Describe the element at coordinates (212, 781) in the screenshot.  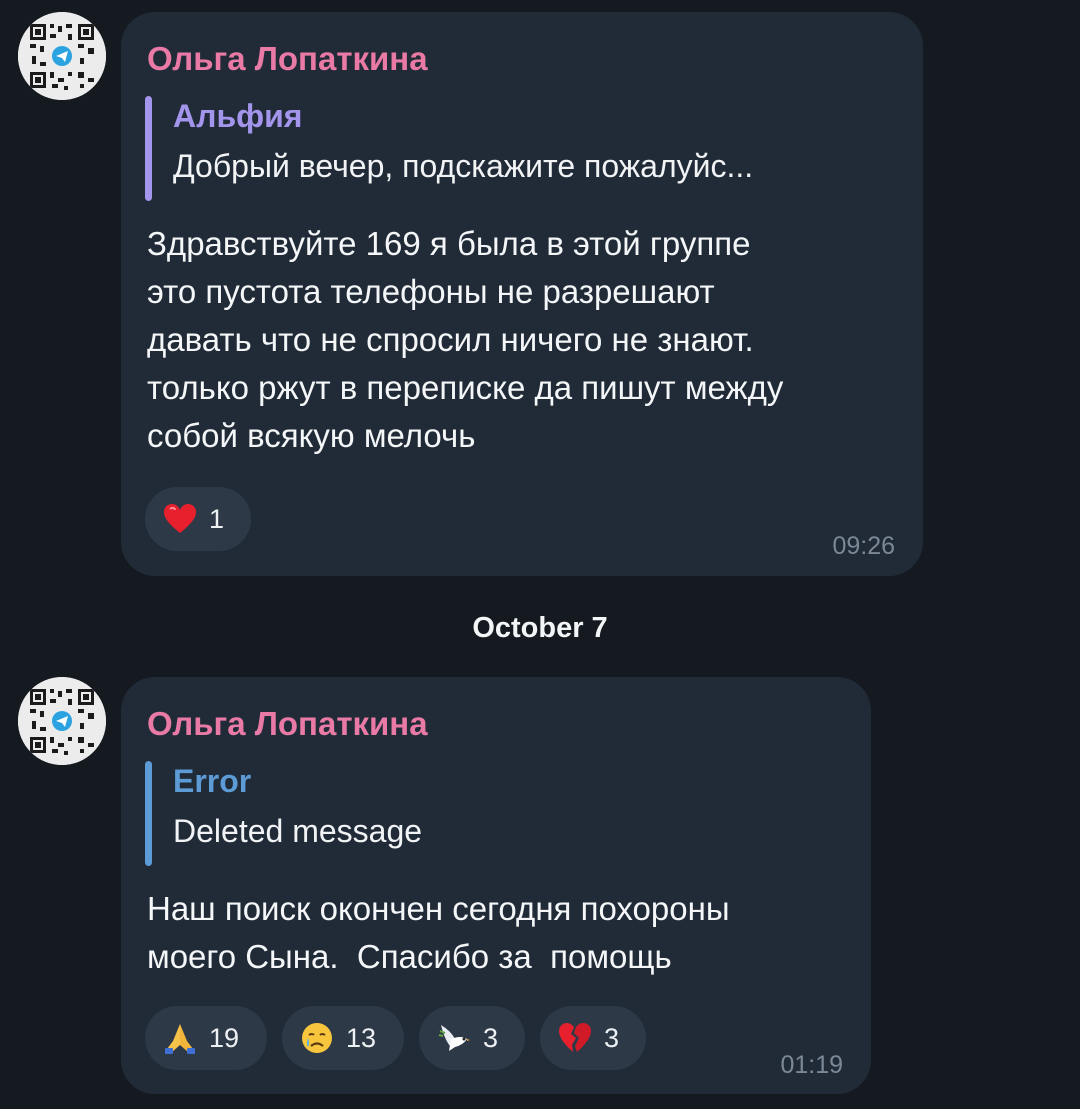
I see `reply-author: Error` at that location.